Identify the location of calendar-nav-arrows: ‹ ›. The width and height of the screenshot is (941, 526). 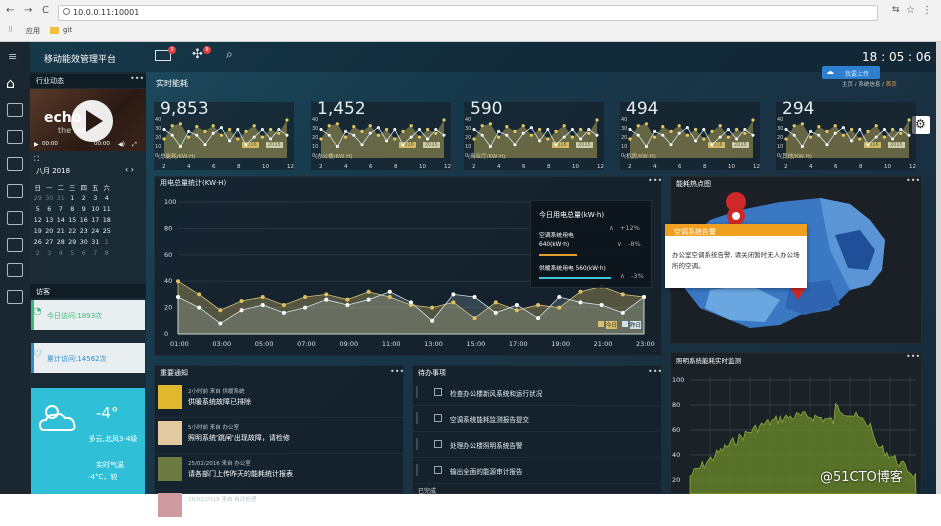
(129, 169).